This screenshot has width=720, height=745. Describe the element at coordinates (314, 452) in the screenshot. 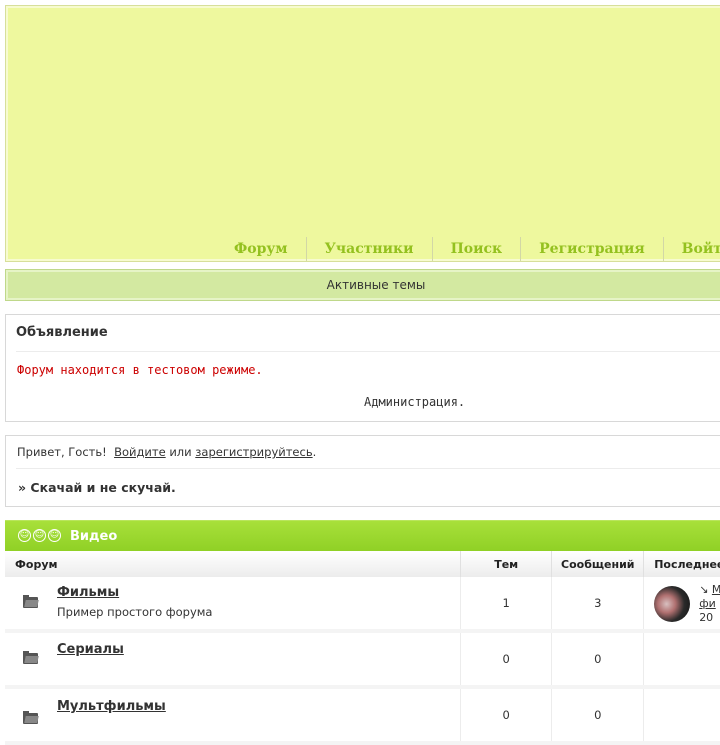

I see `period-text: .` at that location.